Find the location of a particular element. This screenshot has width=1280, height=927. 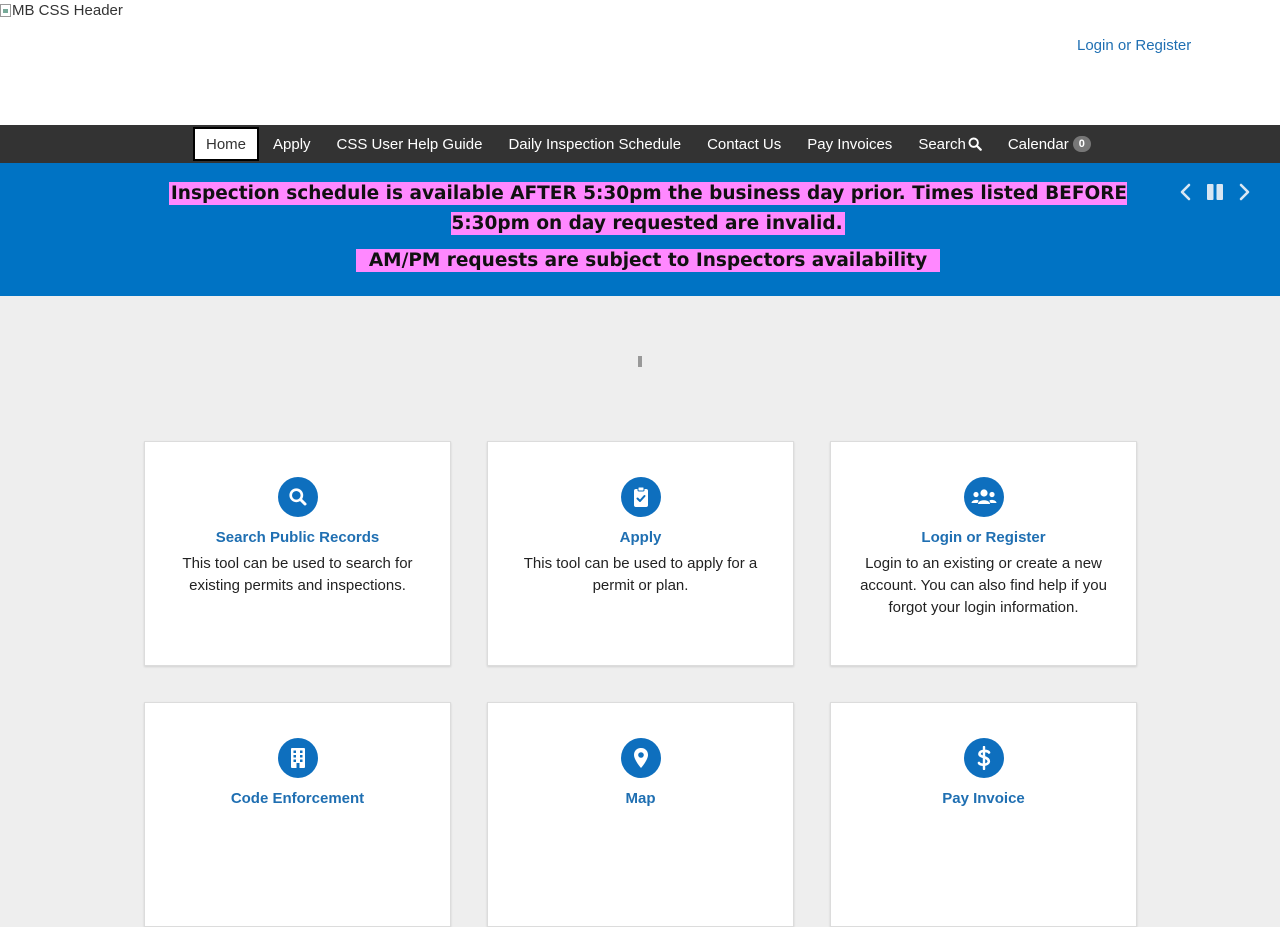

dollar-icon is located at coordinates (983, 758).